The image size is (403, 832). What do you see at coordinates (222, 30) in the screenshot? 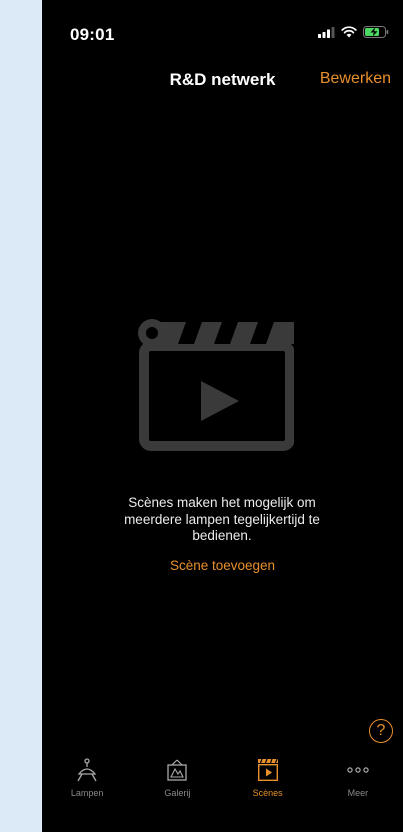
I see `status-bar: 09:01` at bounding box center [222, 30].